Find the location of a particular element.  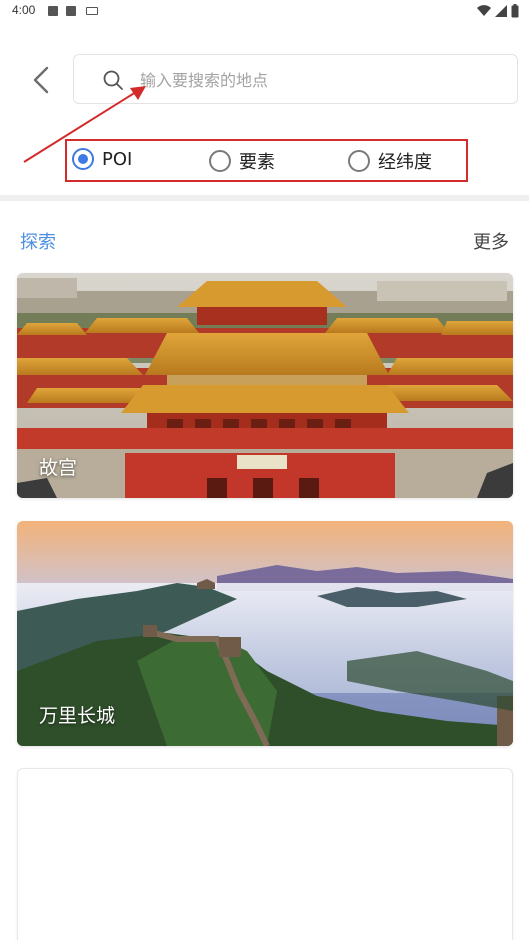

image-icon is located at coordinates (53, 11).